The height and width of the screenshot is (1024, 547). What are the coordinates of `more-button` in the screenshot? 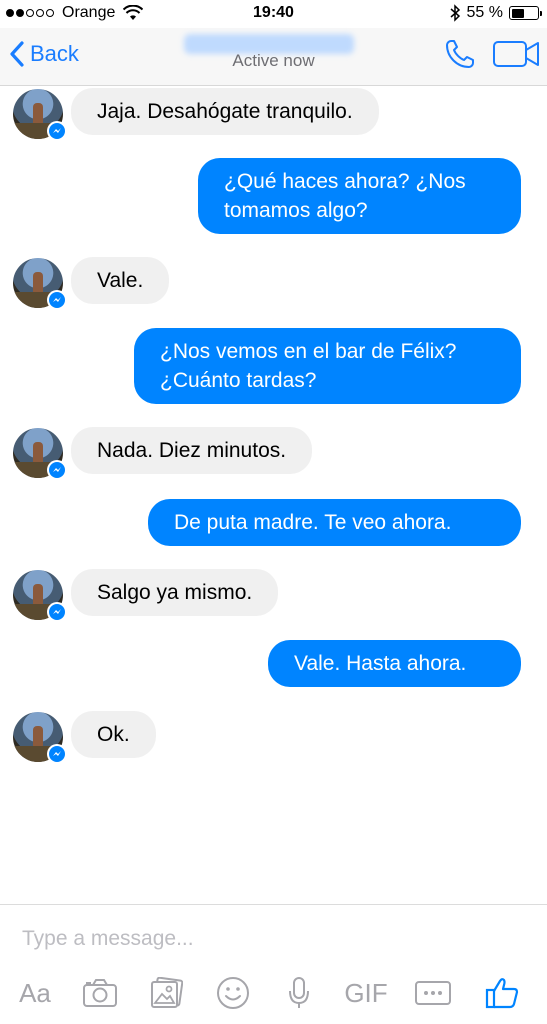 It's located at (433, 993).